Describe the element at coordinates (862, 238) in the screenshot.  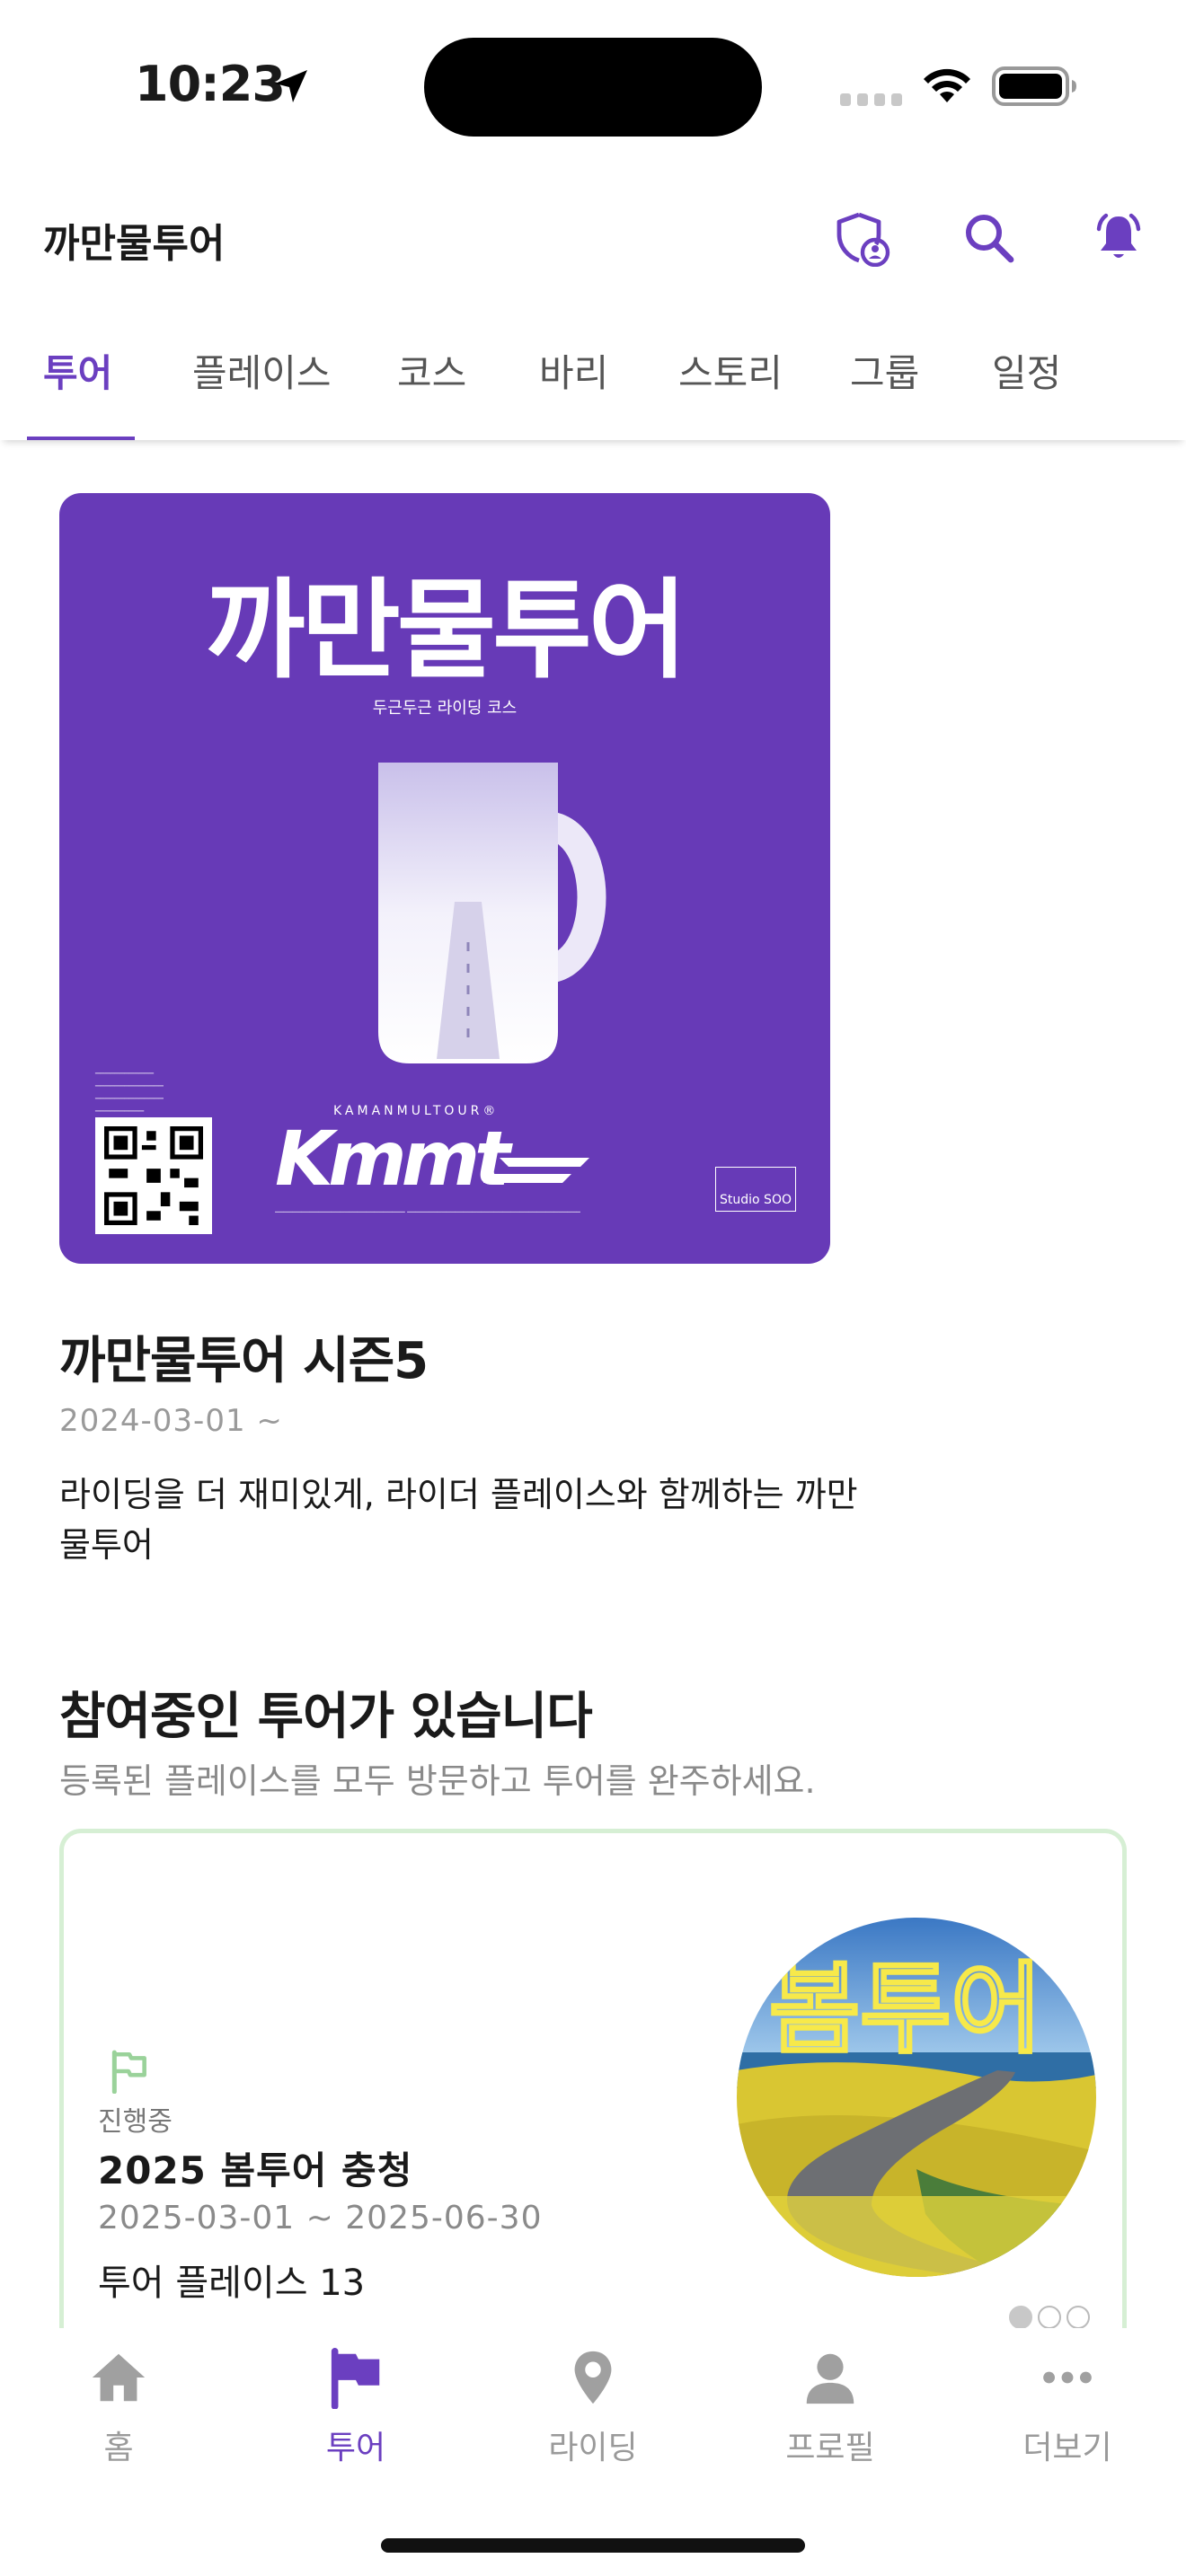
I see `shield-user-icon` at that location.